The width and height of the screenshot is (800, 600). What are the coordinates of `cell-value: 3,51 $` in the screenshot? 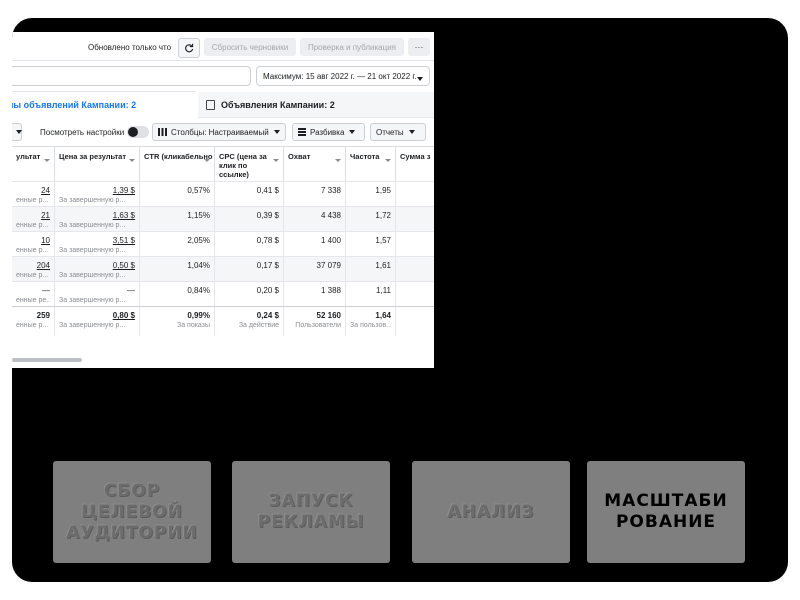 It's located at (97, 241).